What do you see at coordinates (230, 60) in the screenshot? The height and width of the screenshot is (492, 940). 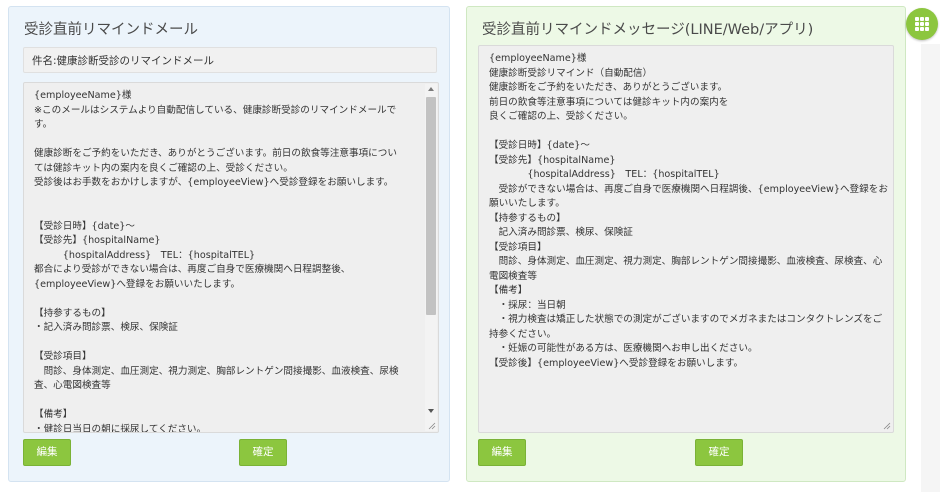 I see `email-subject-field: 件名:健康診断受診のリマインドメール` at bounding box center [230, 60].